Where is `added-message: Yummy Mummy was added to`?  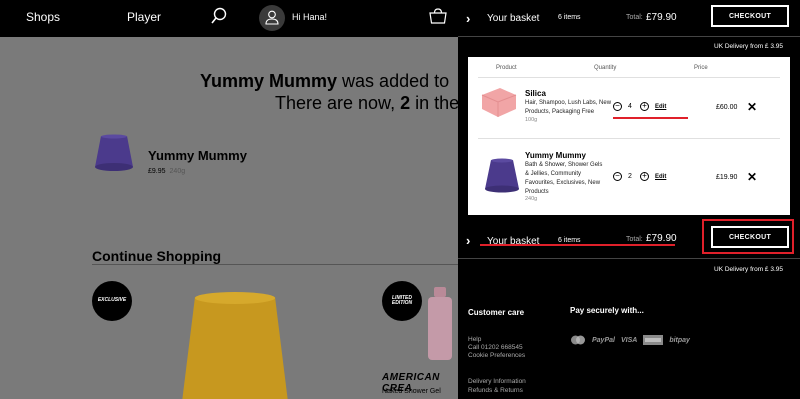 added-message: Yummy Mummy was added to is located at coordinates (325, 81).